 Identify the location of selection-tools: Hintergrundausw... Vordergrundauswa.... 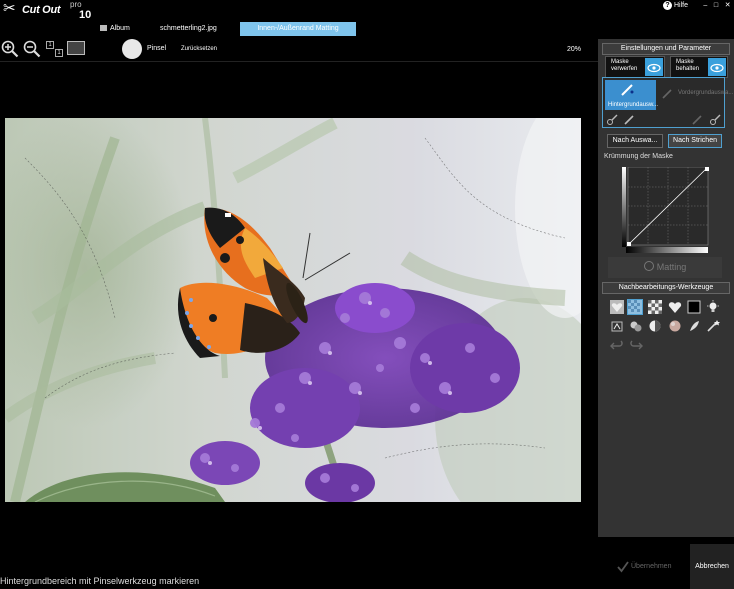
(667, 102).